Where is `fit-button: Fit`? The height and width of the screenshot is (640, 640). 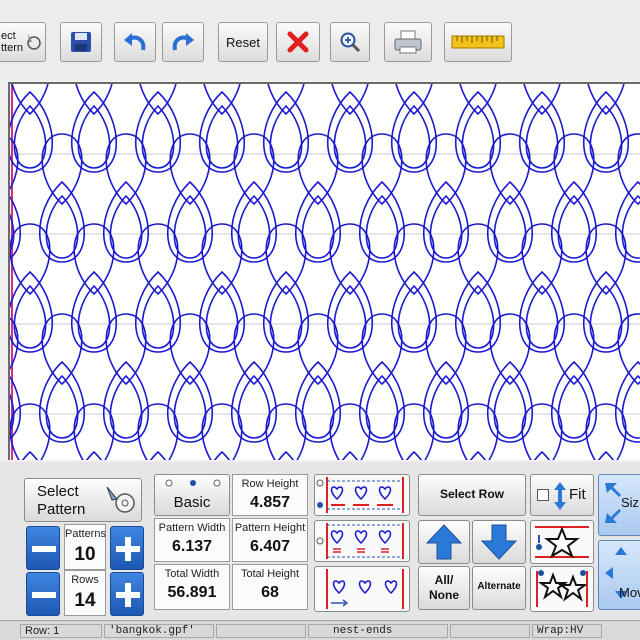 fit-button: Fit is located at coordinates (562, 495).